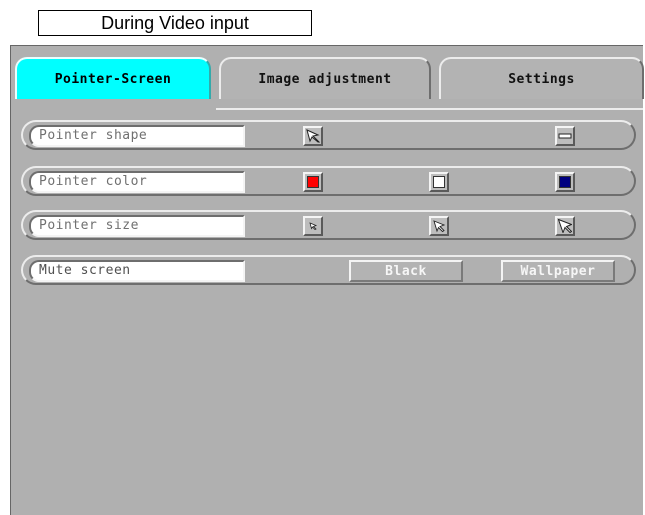 This screenshot has height=515, width=645. What do you see at coordinates (137, 136) in the screenshot?
I see `pointer-shape-label: Pointer shape` at bounding box center [137, 136].